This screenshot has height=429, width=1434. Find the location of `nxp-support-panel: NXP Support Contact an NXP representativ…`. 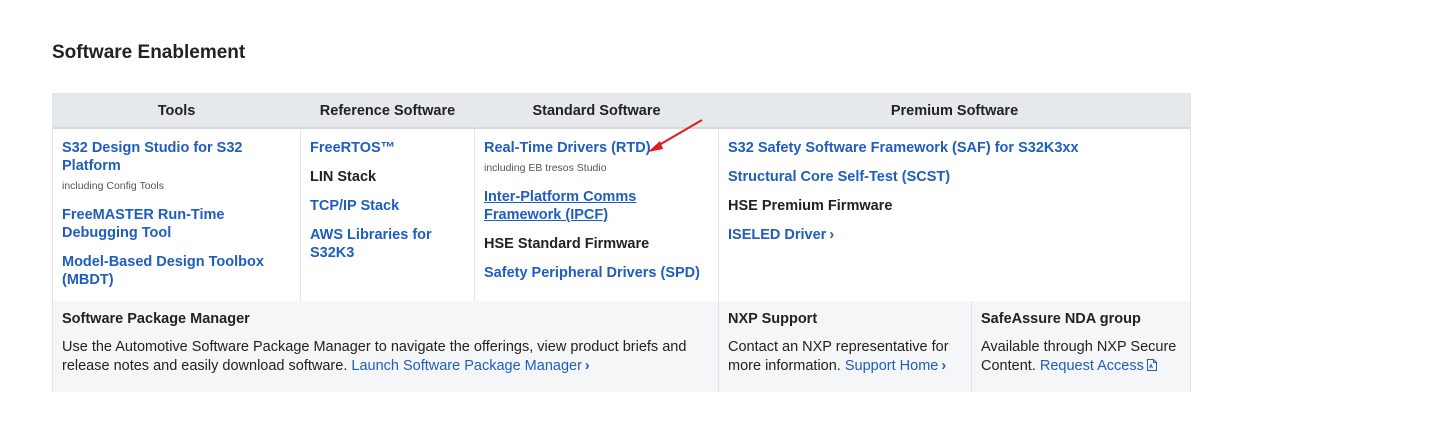

nxp-support-panel: NXP Support Contact an NXP representativ… is located at coordinates (845, 346).